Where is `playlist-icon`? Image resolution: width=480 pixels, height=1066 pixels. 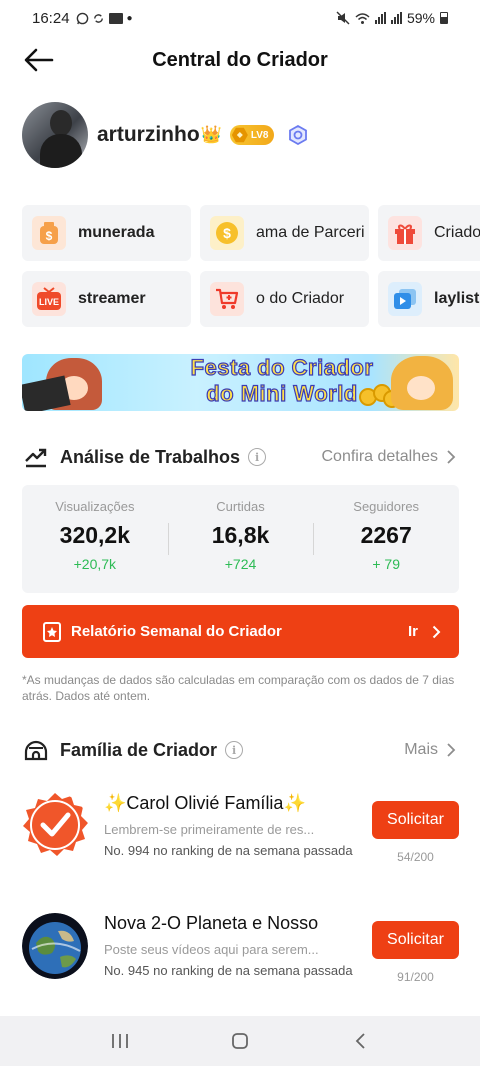
playlist-icon is located at coordinates (405, 299).